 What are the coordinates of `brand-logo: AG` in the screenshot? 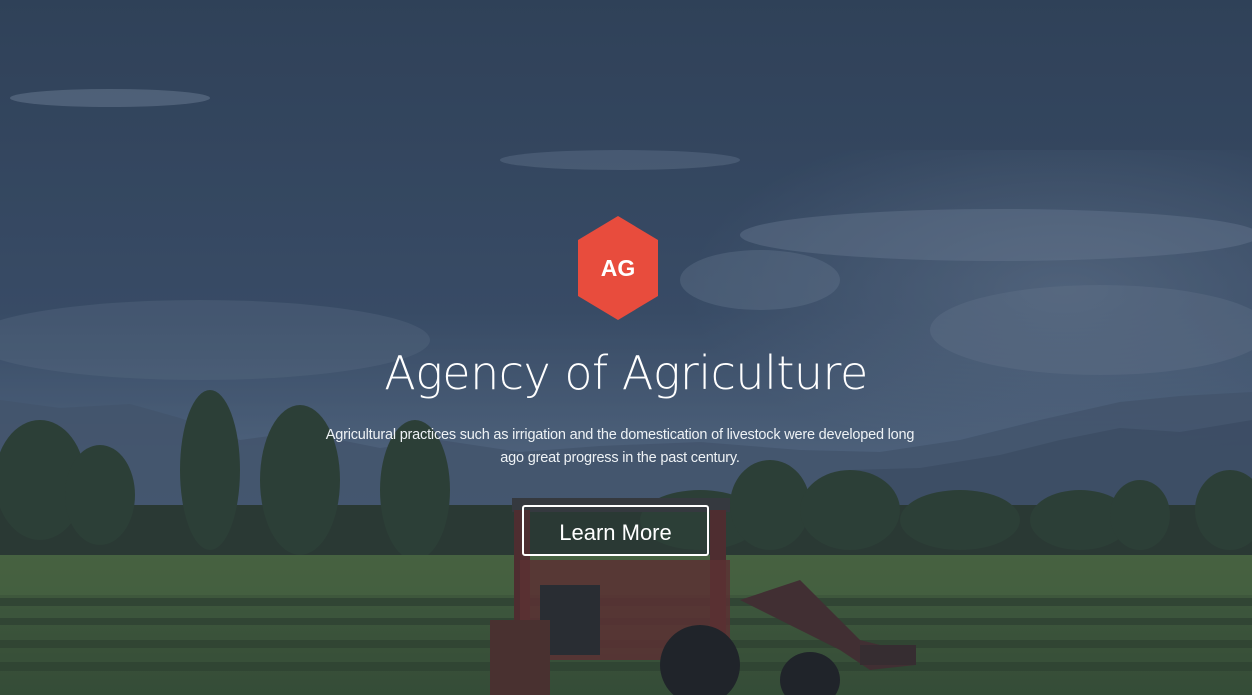 It's located at (618, 268).